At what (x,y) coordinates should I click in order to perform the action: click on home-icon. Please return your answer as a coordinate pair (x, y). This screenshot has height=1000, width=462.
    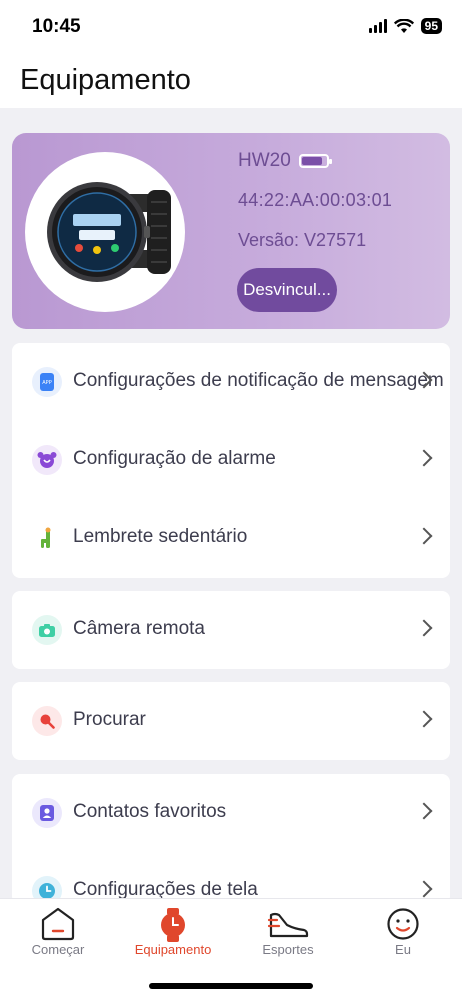
    Looking at the image, I should click on (58, 924).